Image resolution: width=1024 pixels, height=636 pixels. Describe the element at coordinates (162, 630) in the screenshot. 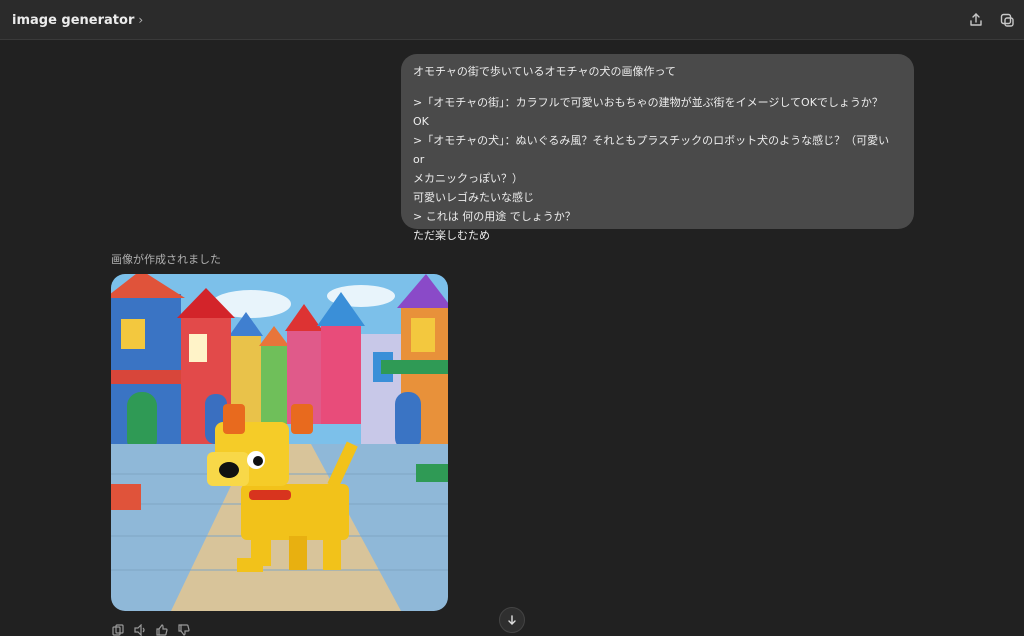

I see `thumbs-up-icon` at that location.